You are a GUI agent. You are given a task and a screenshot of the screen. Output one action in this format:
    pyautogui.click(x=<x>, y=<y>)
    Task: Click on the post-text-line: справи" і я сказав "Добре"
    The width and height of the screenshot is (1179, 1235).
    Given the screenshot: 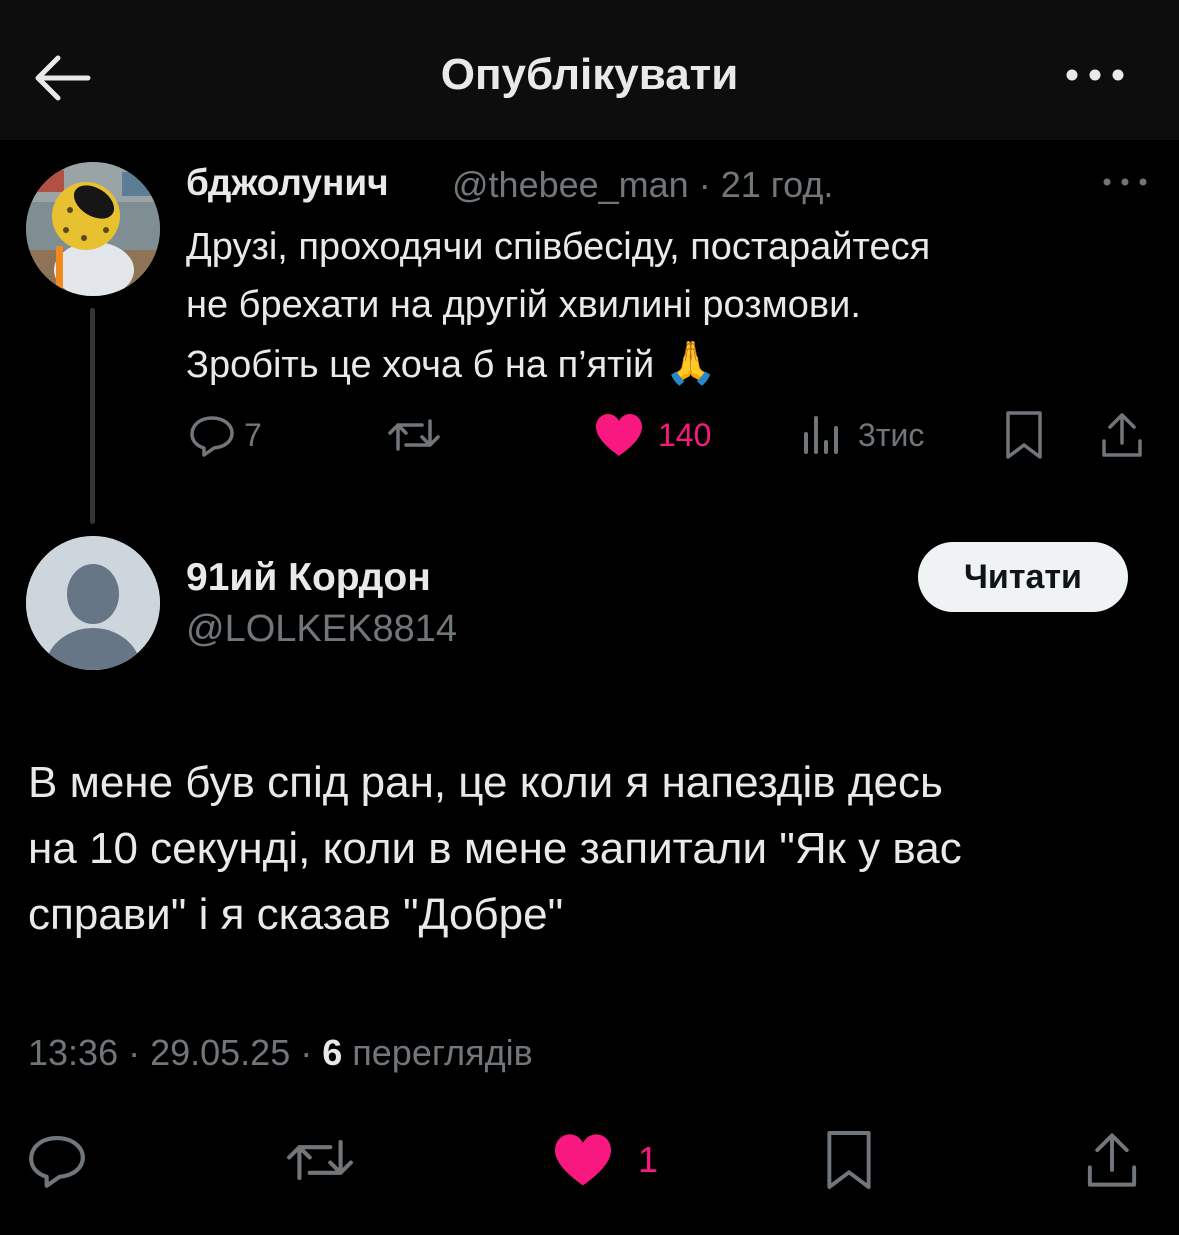 What is the action you would take?
    pyautogui.click(x=296, y=914)
    